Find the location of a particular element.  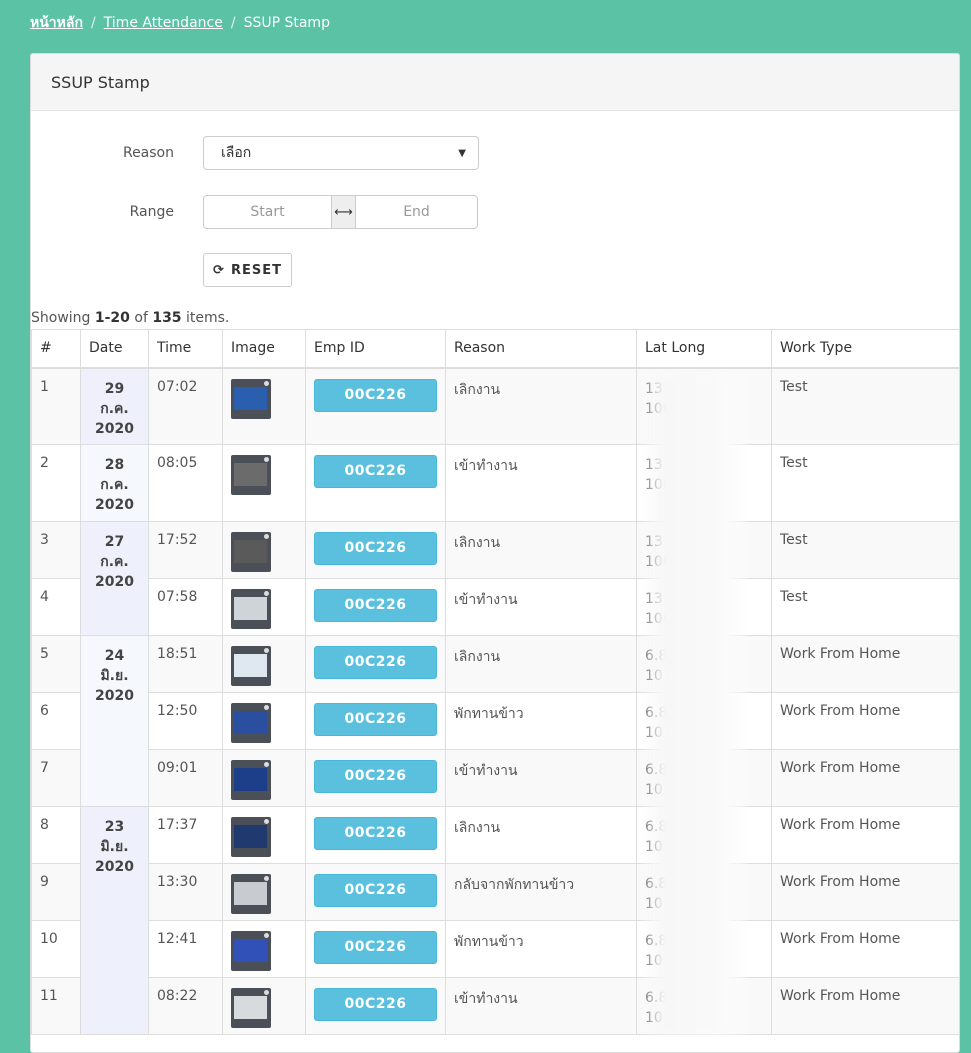

date-cell: 28 ก.ค. 2020 is located at coordinates (114, 483).